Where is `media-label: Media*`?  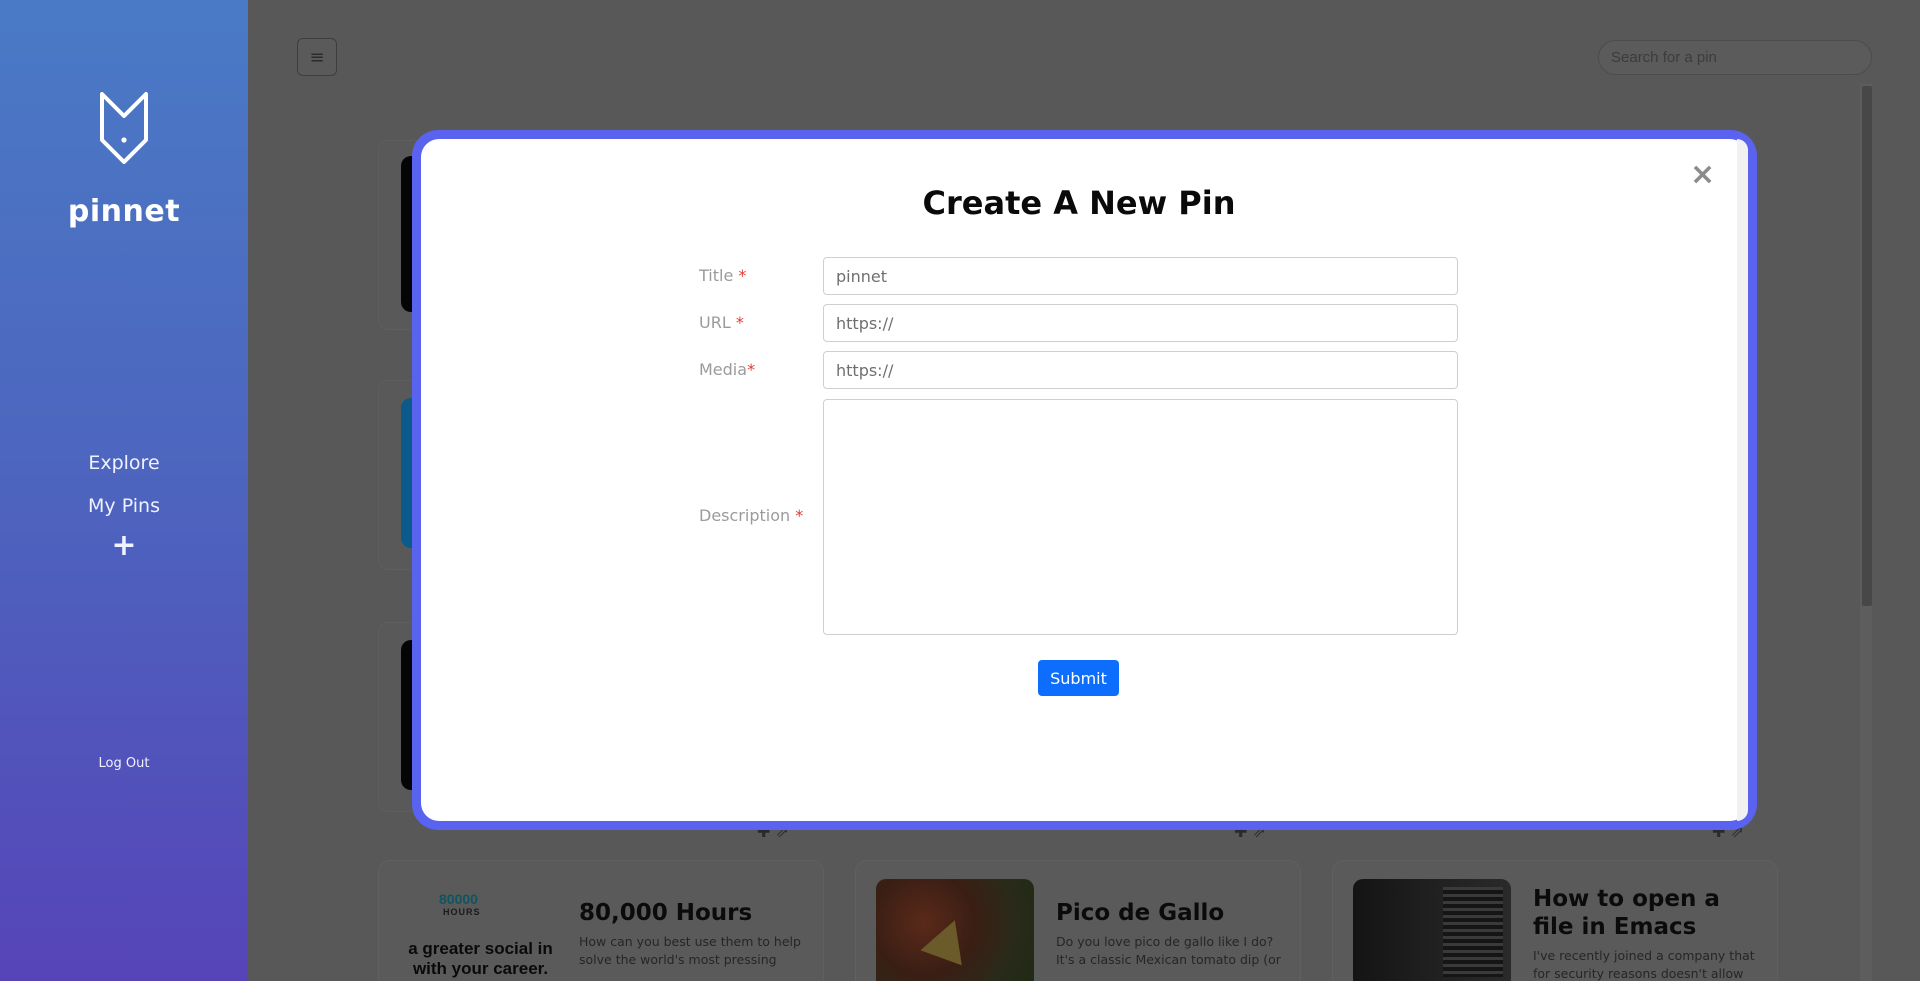
media-label: Media* is located at coordinates (727, 369).